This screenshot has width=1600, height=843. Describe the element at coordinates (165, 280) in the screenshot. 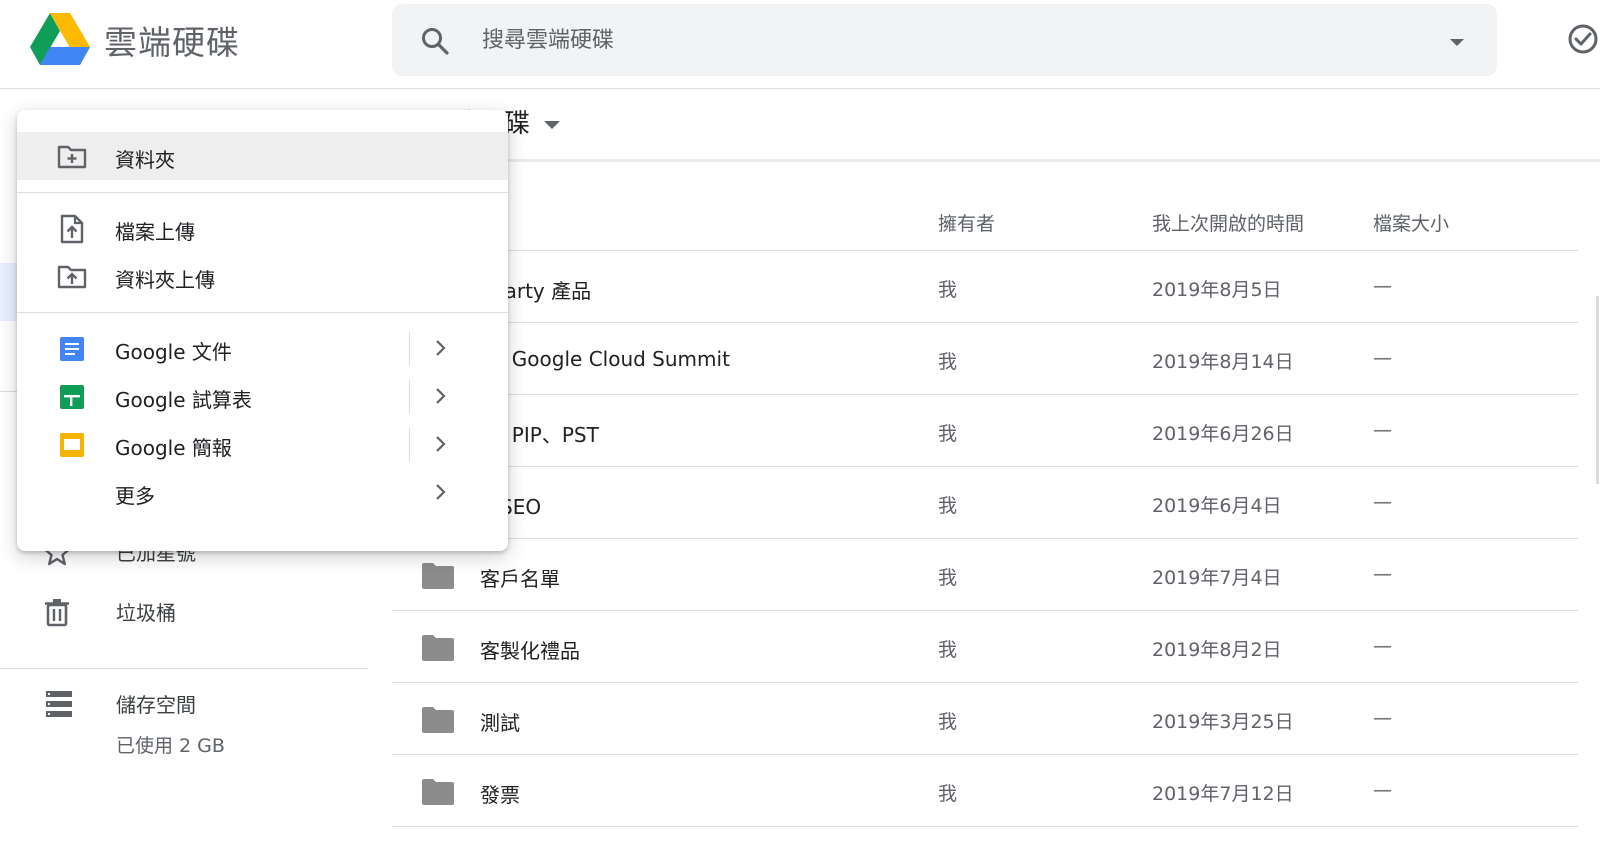

I see `menu-item-label: 資料夾上傳` at that location.